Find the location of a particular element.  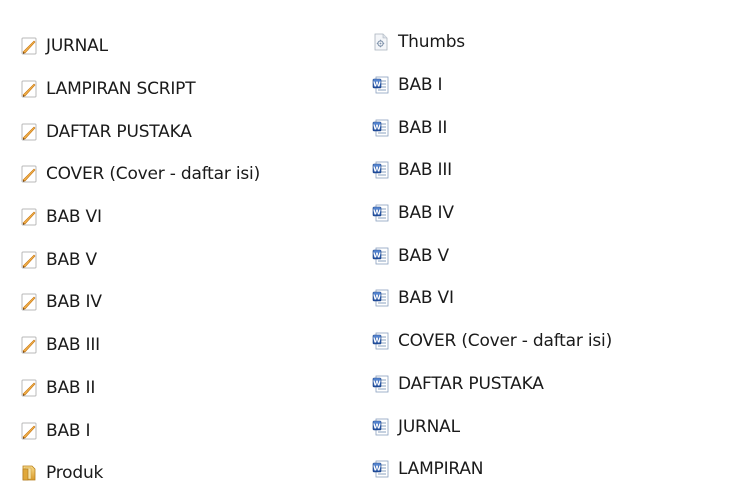

file-item-bab-vi-pdf: BAB VI is located at coordinates (140, 217).